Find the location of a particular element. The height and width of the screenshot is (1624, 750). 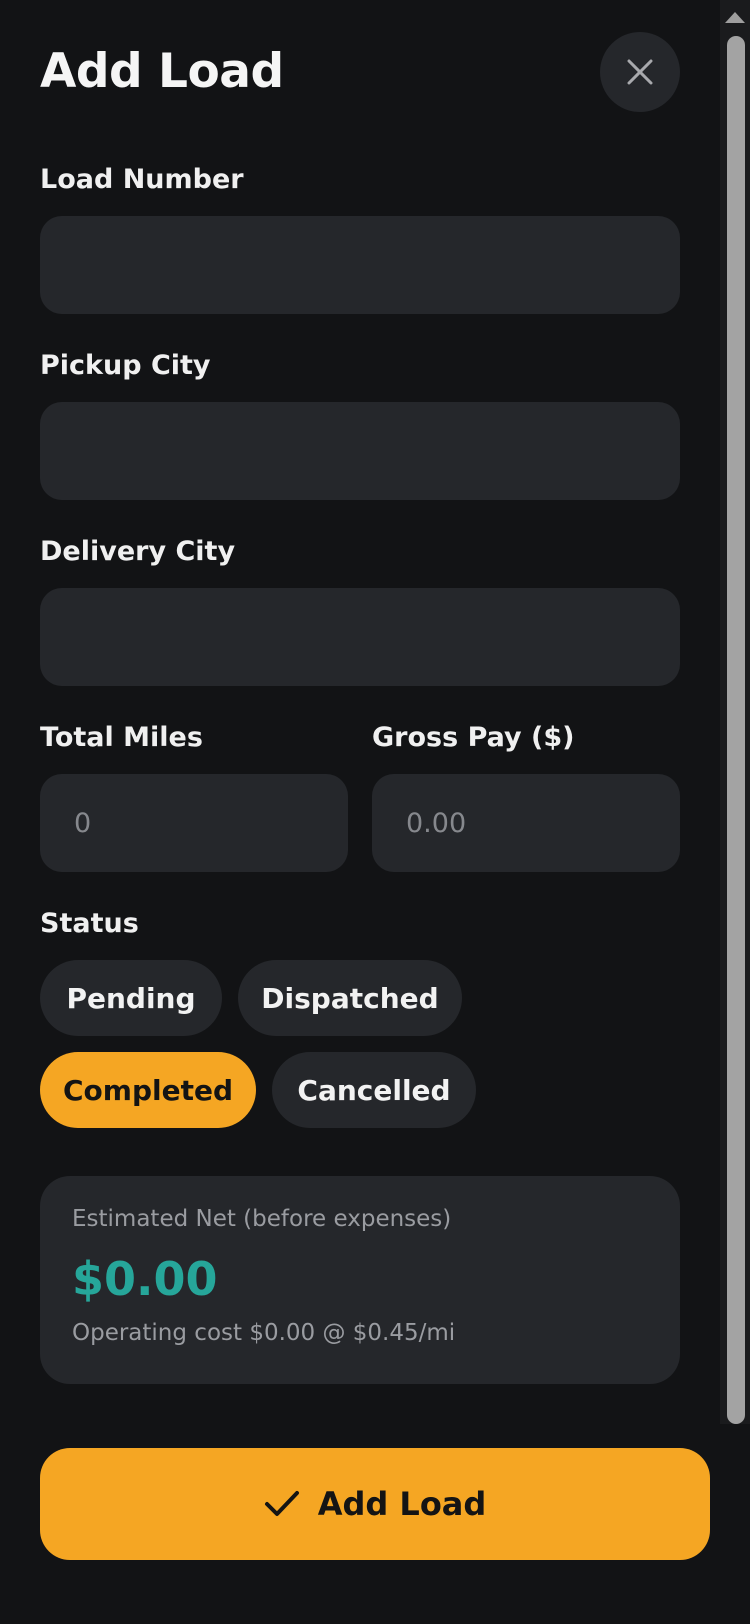

gross-pay-label: Gross Pay ($) is located at coordinates (473, 737).